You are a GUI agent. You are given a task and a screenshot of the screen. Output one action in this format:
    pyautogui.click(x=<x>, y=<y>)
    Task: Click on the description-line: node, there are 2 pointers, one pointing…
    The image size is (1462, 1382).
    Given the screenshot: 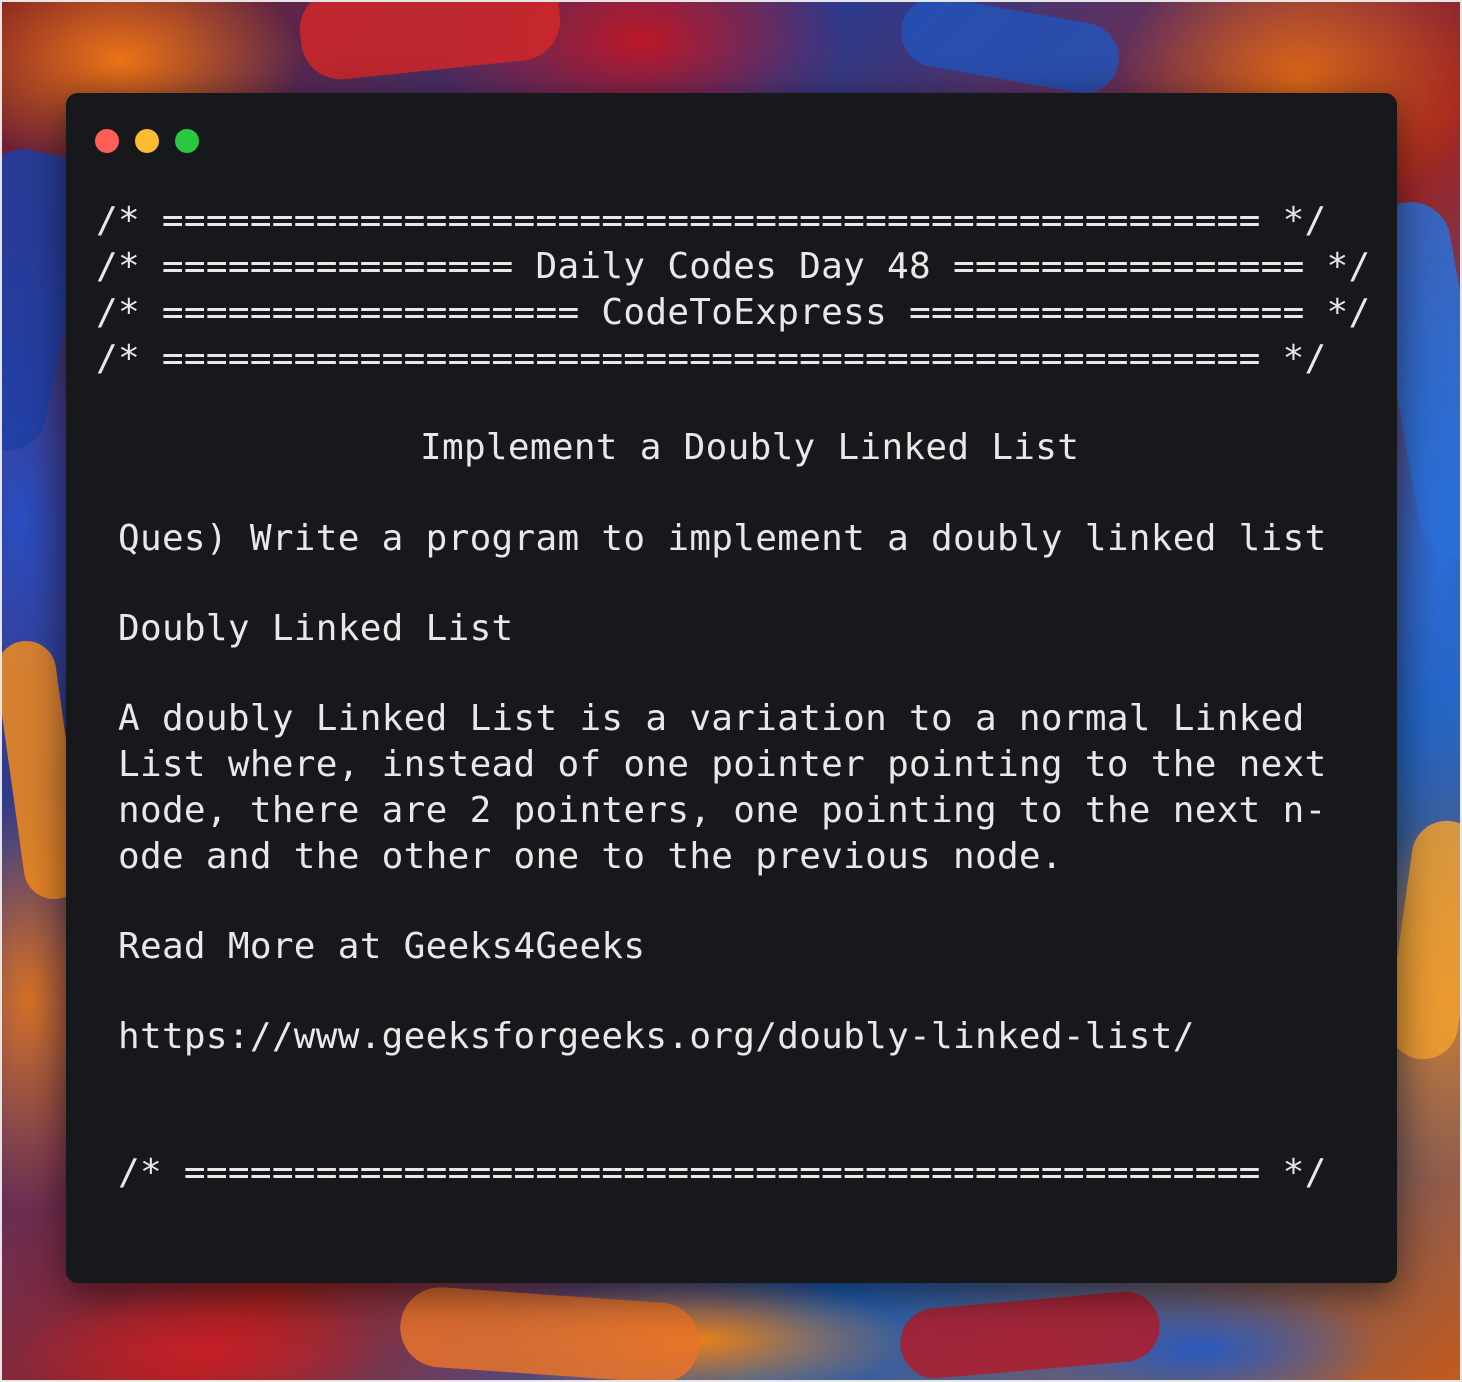 What is the action you would take?
    pyautogui.click(x=722, y=810)
    